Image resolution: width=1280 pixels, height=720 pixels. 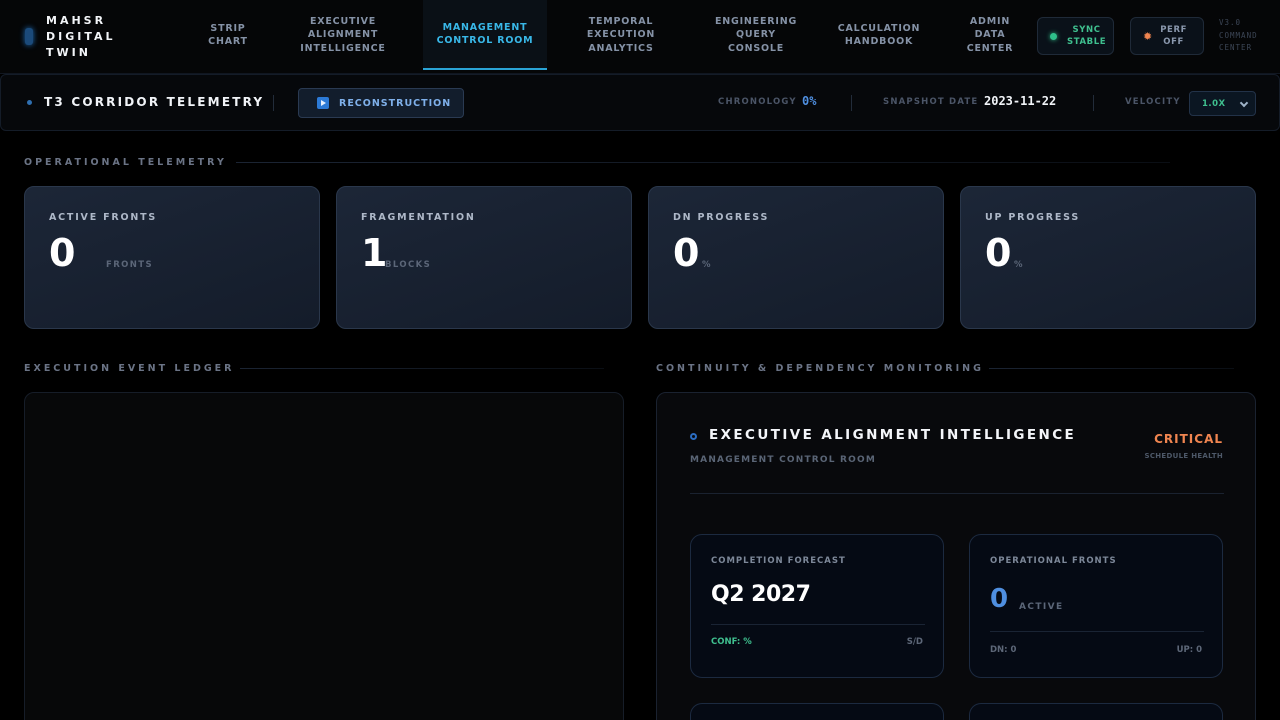 I want to click on completion-forecast-value: Q2 2027, so click(x=761, y=594).